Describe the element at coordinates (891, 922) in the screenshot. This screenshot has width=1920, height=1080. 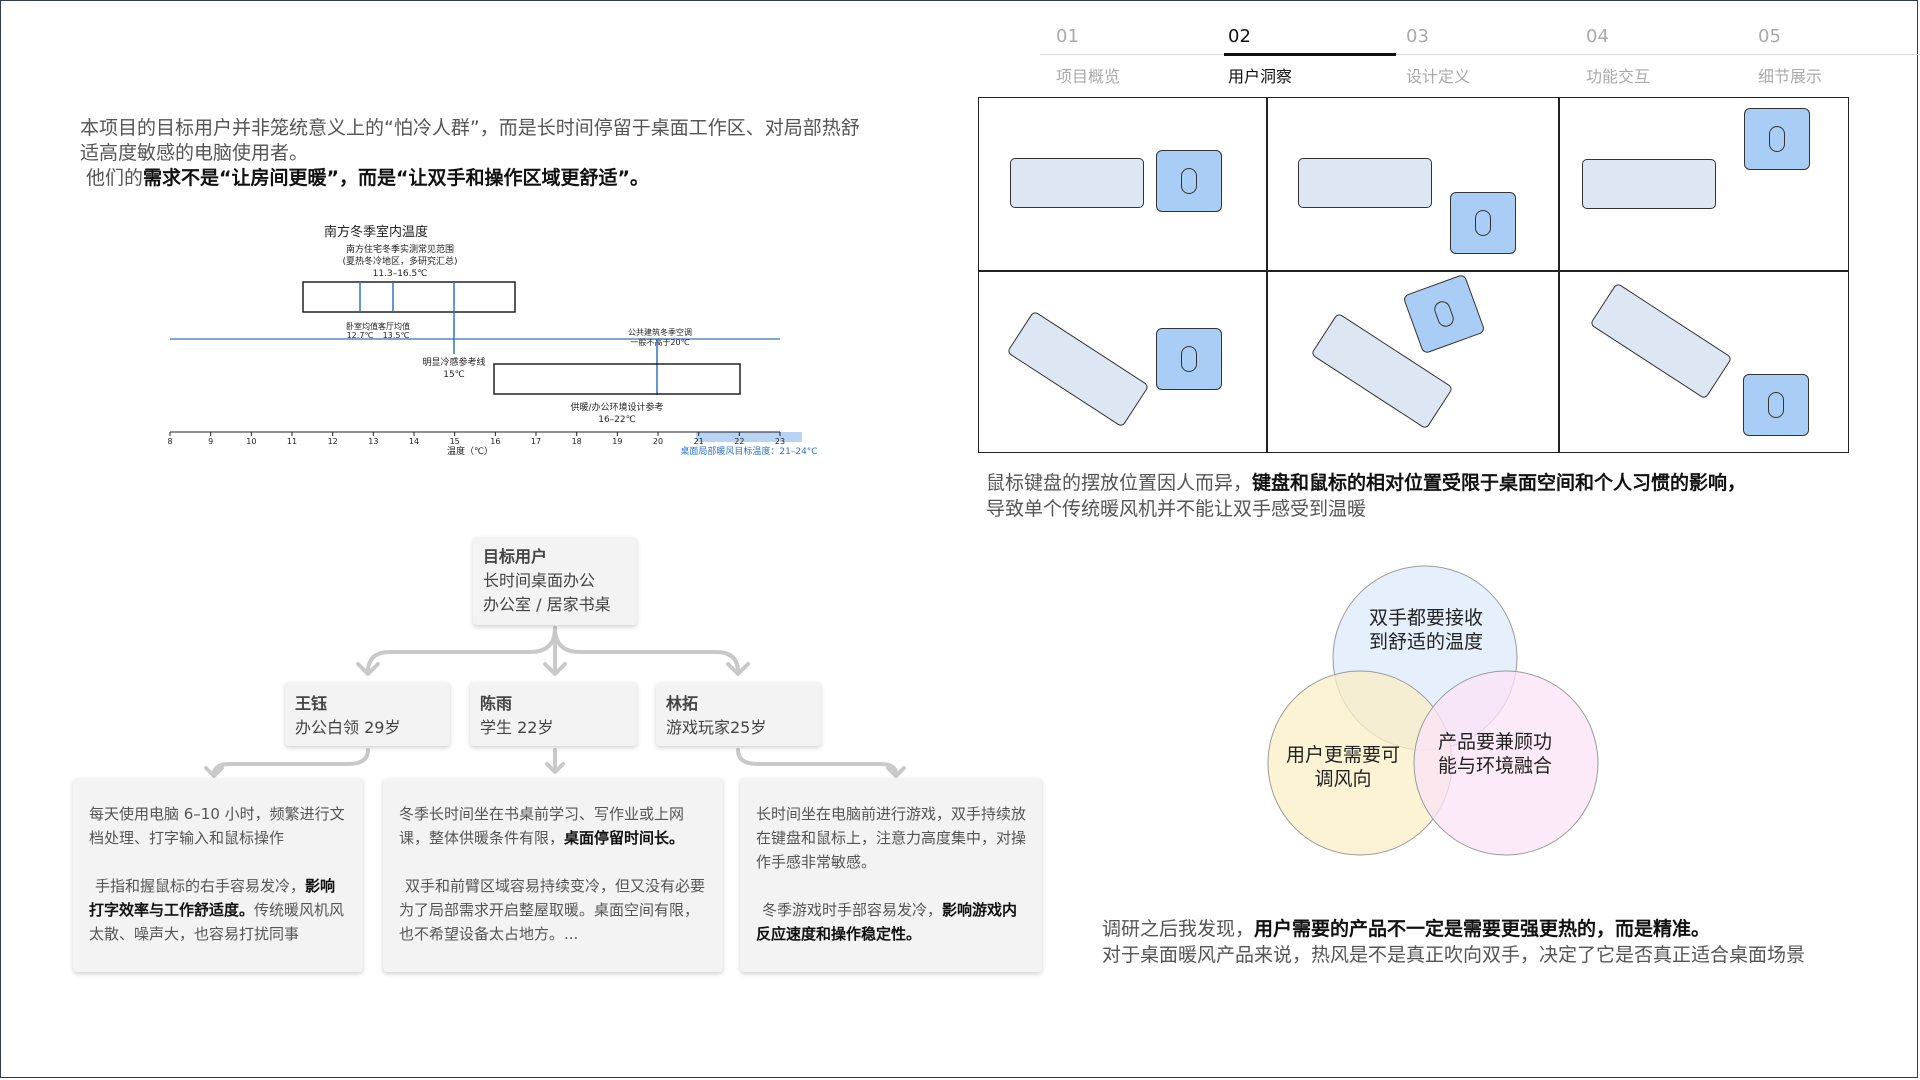
I see `desc-p2: 冬季游戏时手部容易发冷，影响游戏内反应速度和操作稳定性。` at that location.